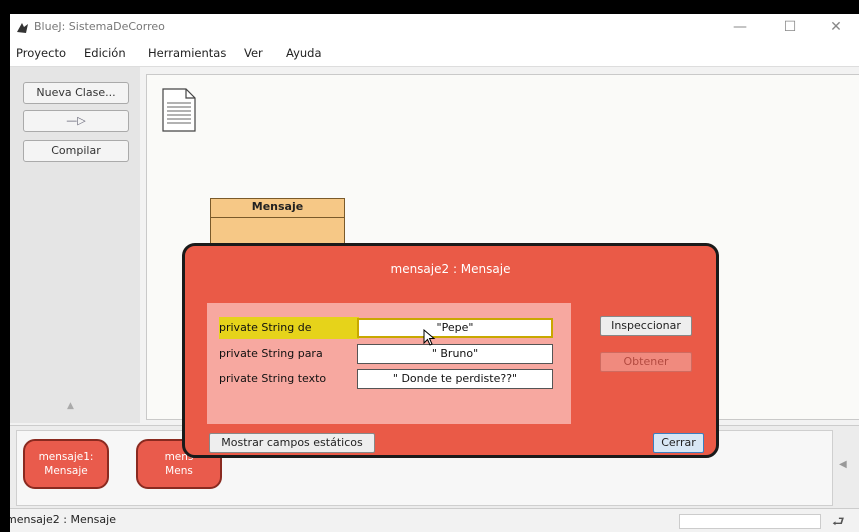 This screenshot has height=532, width=859. Describe the element at coordinates (105, 53) in the screenshot. I see `menu-edicion: Edición` at that location.